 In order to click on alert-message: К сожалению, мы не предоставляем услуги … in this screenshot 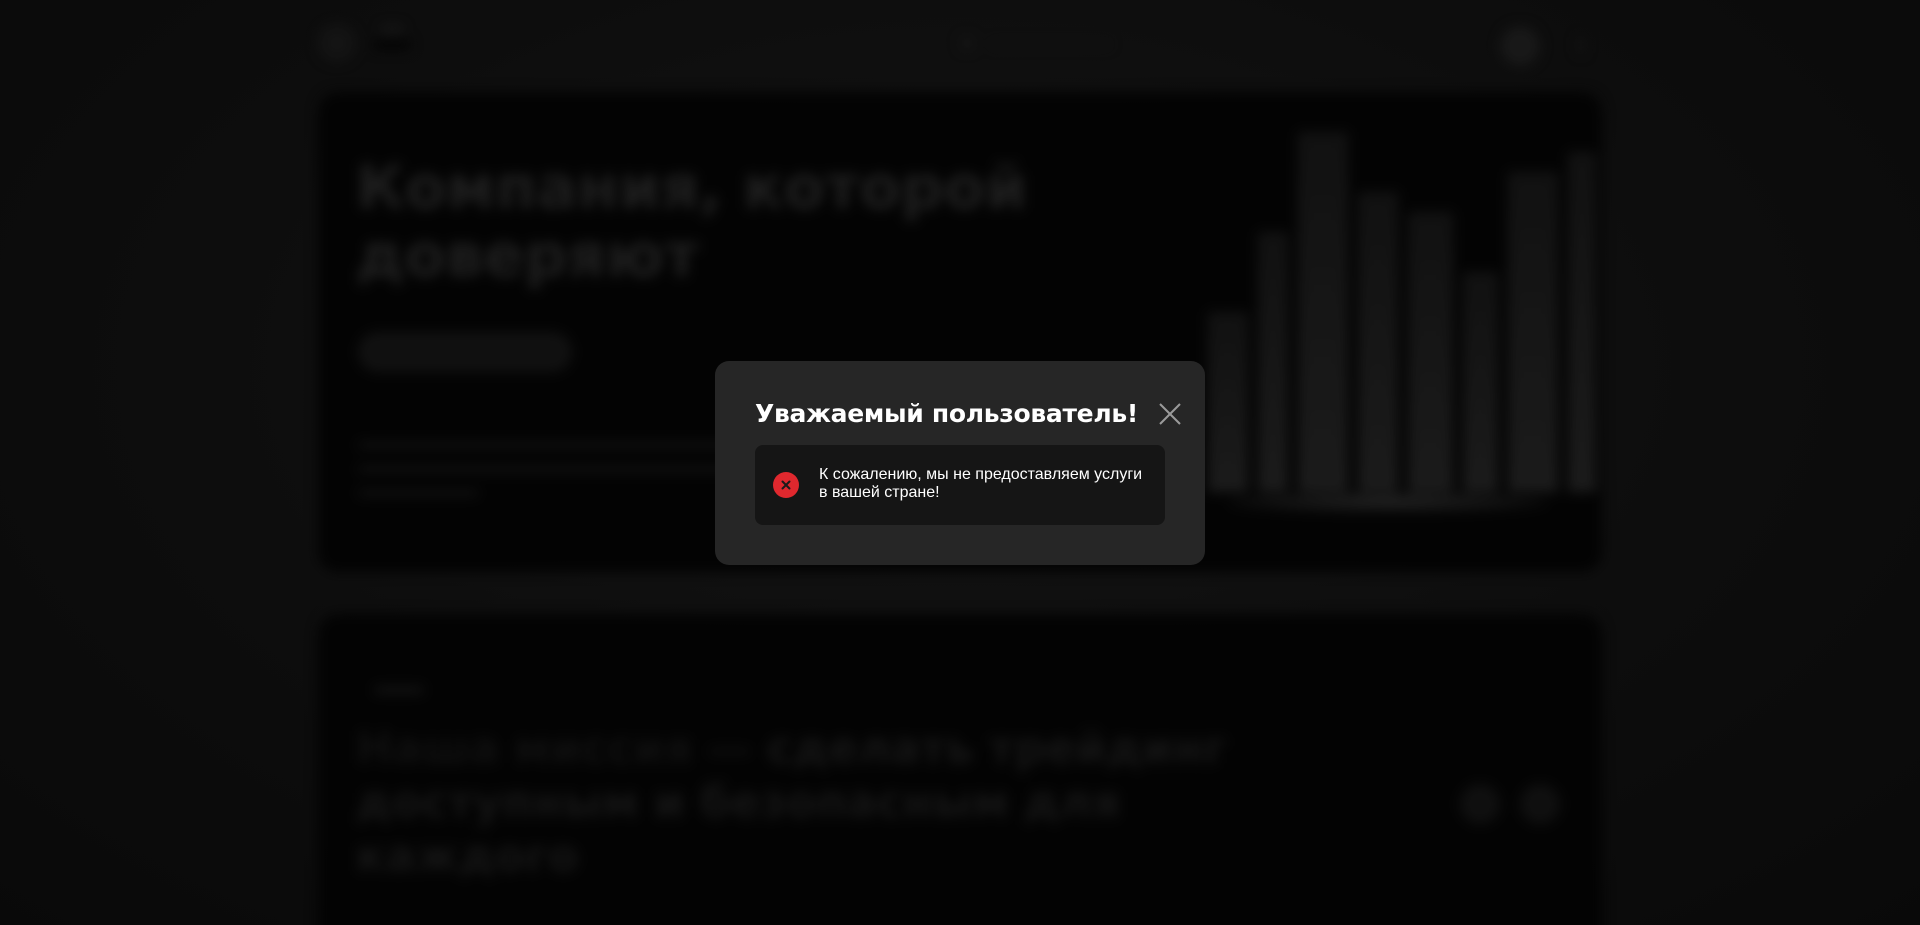, I will do `click(981, 483)`.